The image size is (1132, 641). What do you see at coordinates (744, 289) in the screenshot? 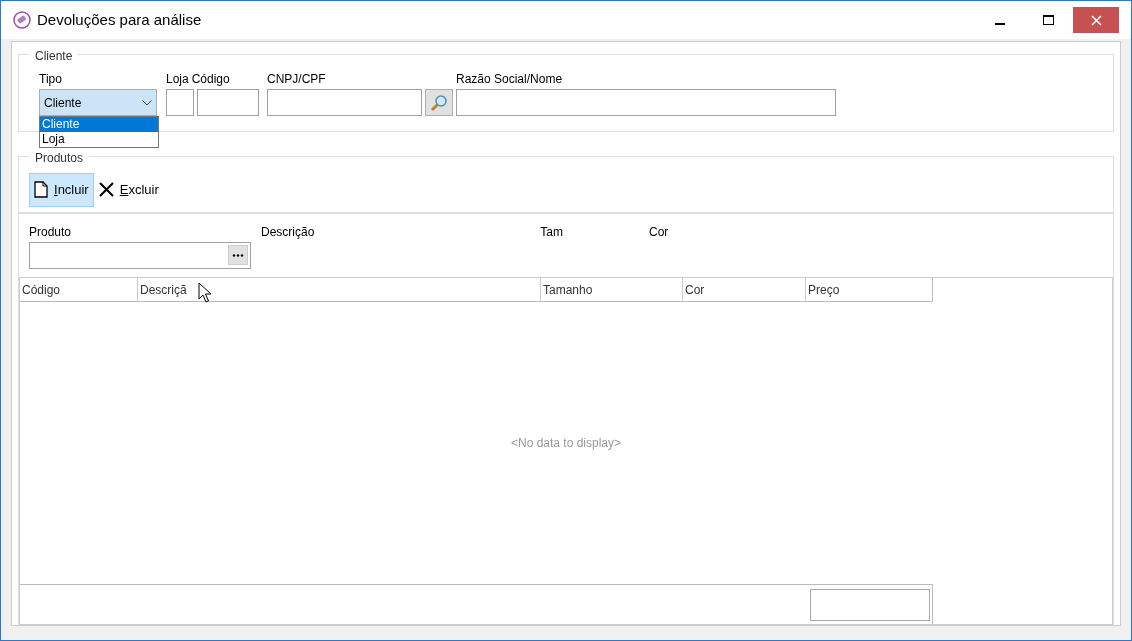
I see `column-header: Cor` at bounding box center [744, 289].